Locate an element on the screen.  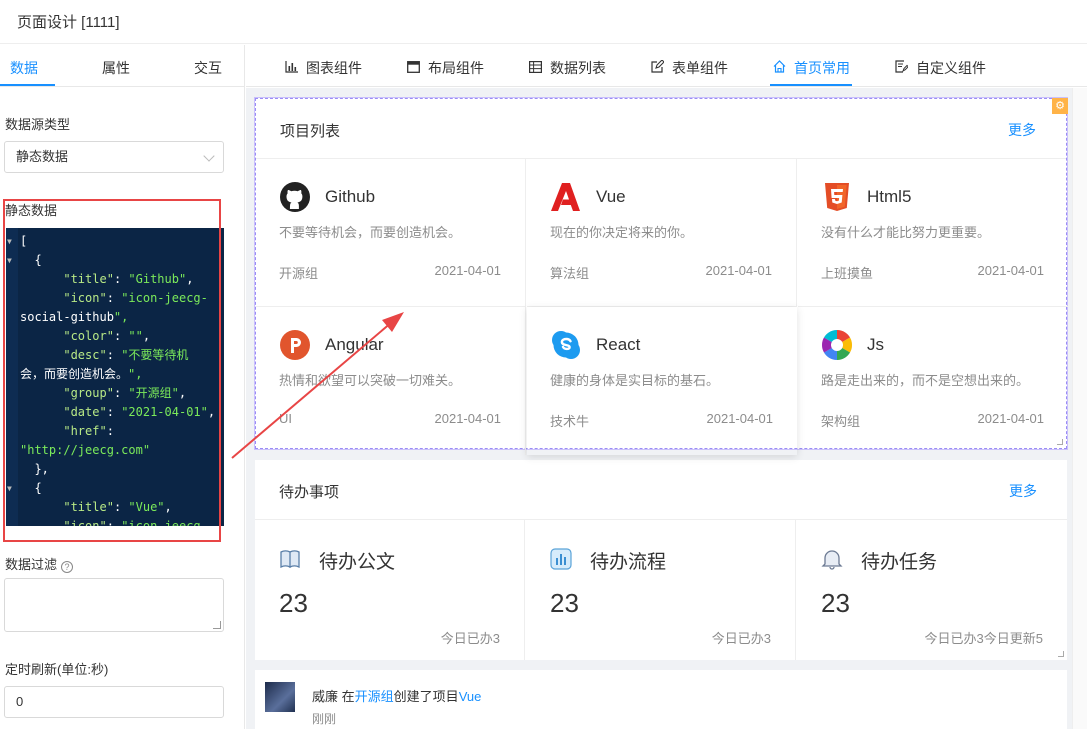
tab-data-list: 数据列表 is located at coordinates (567, 68).